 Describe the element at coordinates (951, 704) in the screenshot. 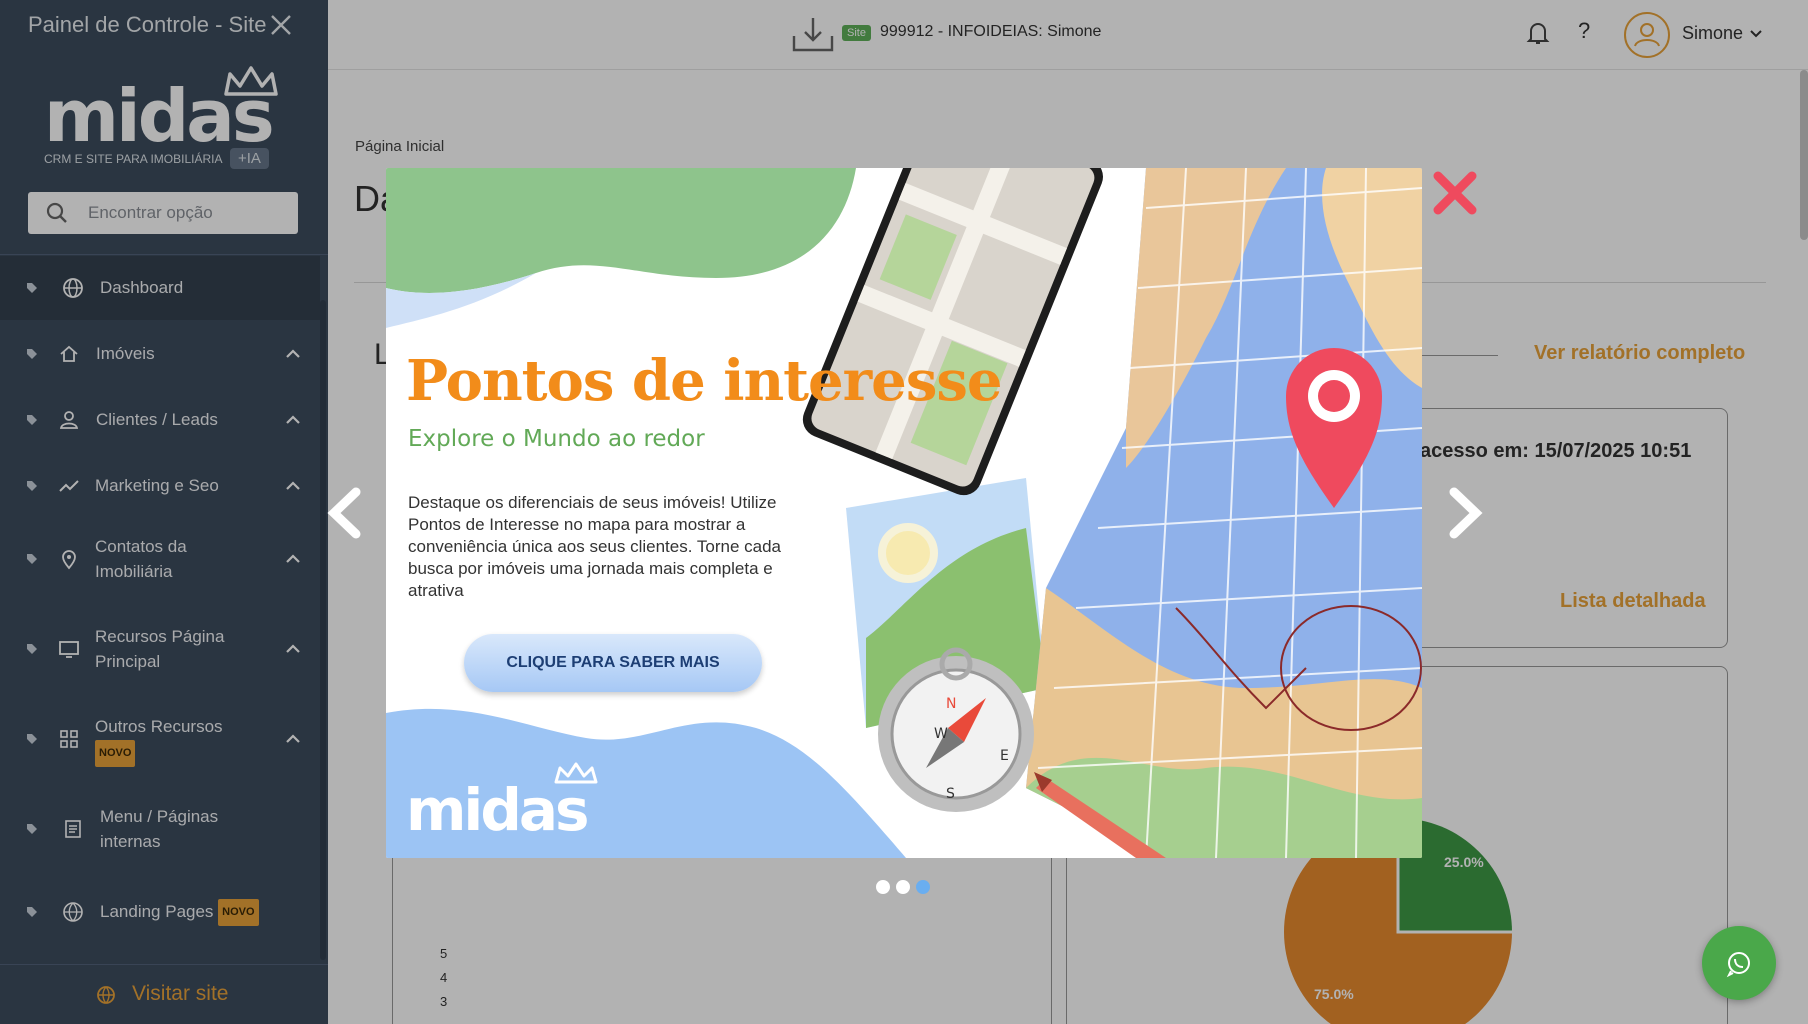

I see `svg-text: N` at that location.